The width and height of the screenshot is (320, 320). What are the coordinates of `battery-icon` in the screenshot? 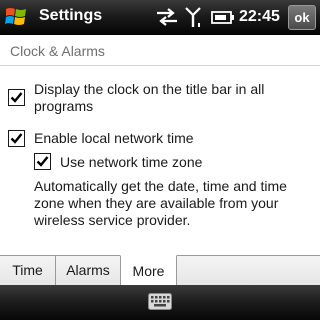 It's located at (223, 17).